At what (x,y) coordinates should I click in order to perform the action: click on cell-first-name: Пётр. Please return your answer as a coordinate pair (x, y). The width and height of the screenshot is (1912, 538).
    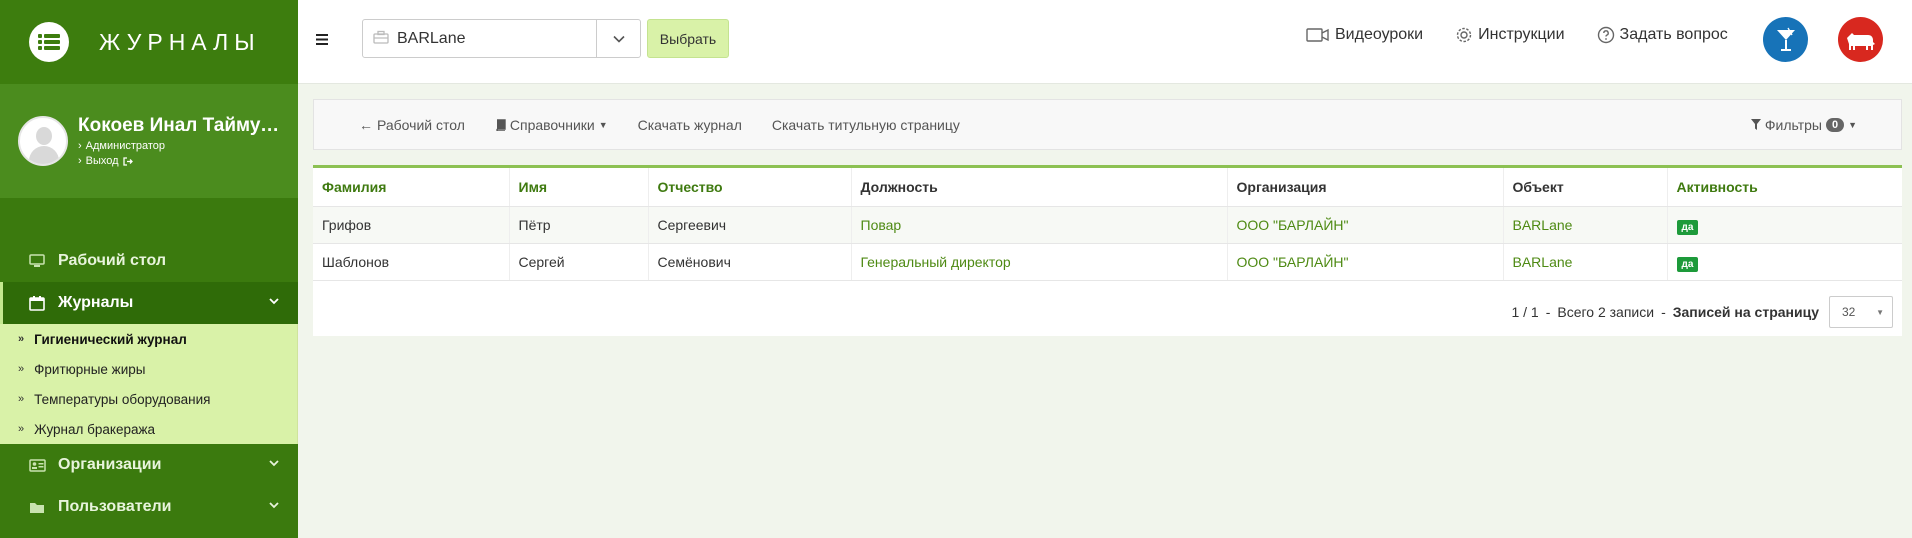
    Looking at the image, I should click on (579, 225).